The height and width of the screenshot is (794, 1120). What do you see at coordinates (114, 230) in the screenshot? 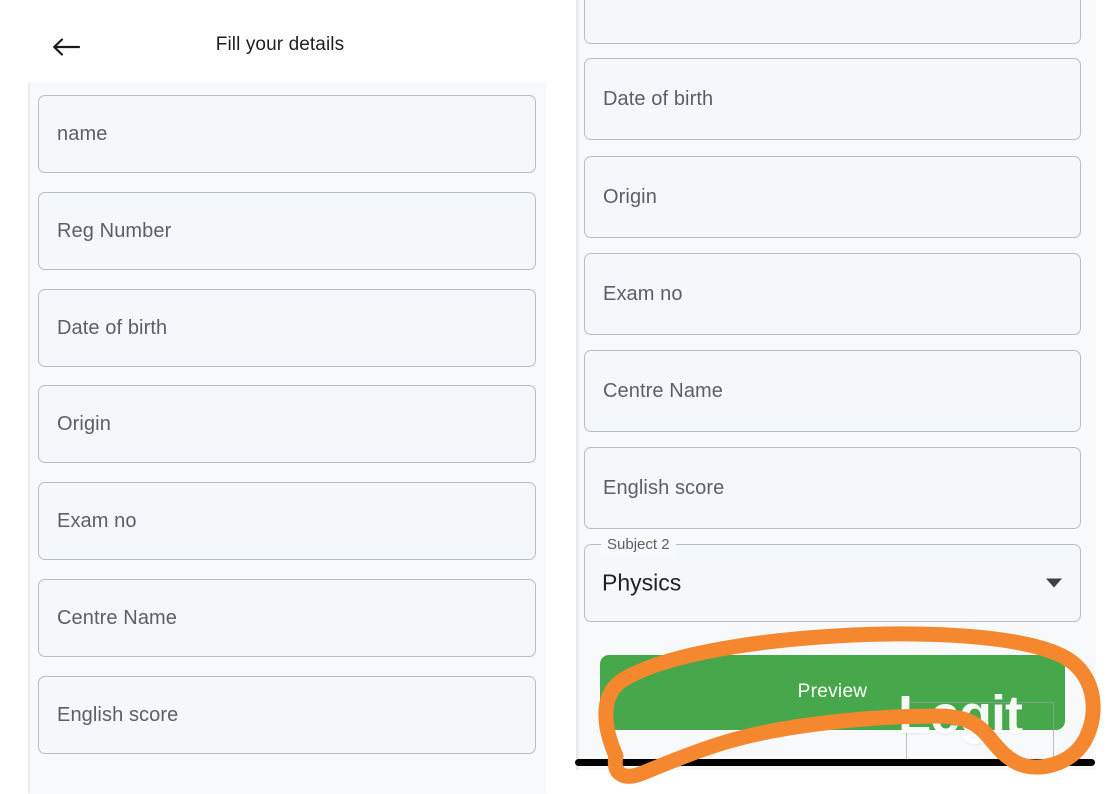
I see `field-placeholder: Reg Number` at bounding box center [114, 230].